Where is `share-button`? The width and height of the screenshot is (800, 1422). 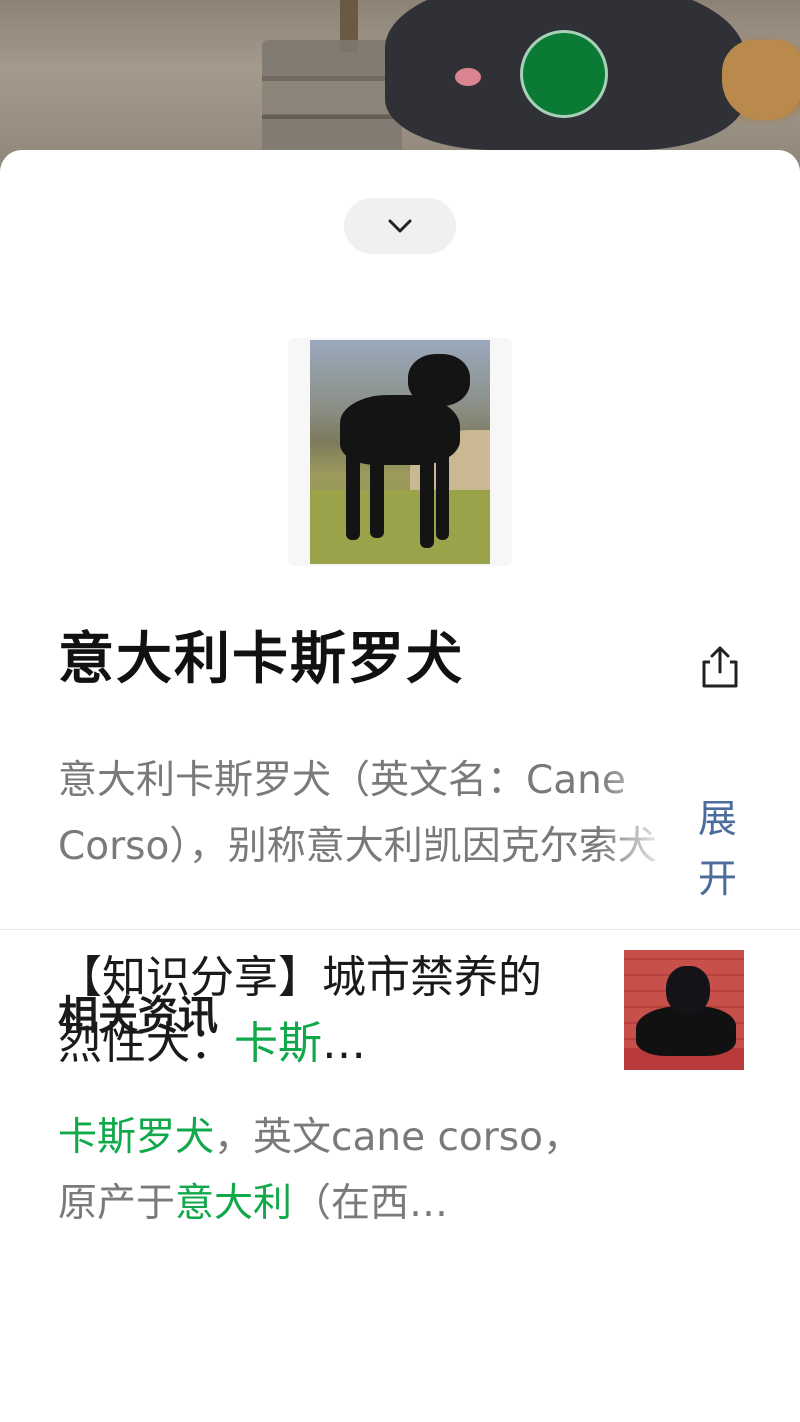 share-button is located at coordinates (720, 666).